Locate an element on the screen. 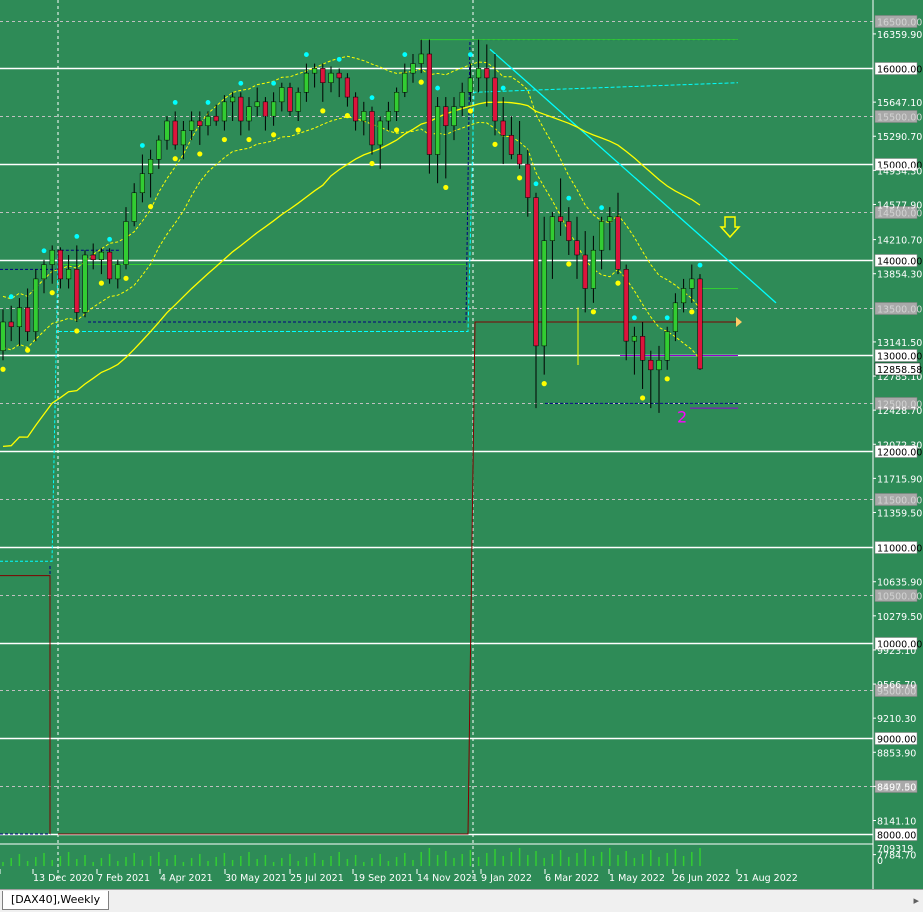 This screenshot has height=912, width=923. time-tick-label: 1 May 2022 is located at coordinates (637, 878).